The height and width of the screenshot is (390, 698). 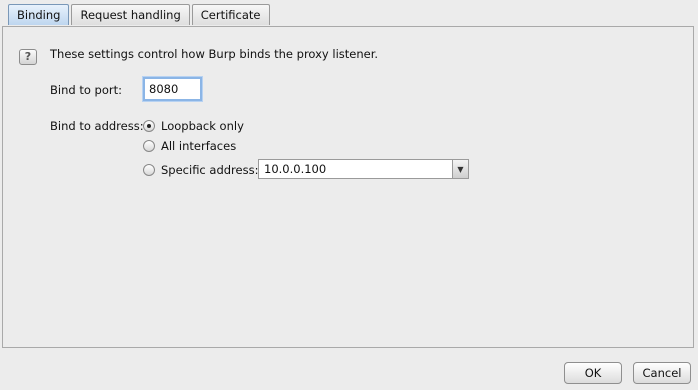 What do you see at coordinates (86, 90) in the screenshot?
I see `bind-port-label: Bind to port:` at bounding box center [86, 90].